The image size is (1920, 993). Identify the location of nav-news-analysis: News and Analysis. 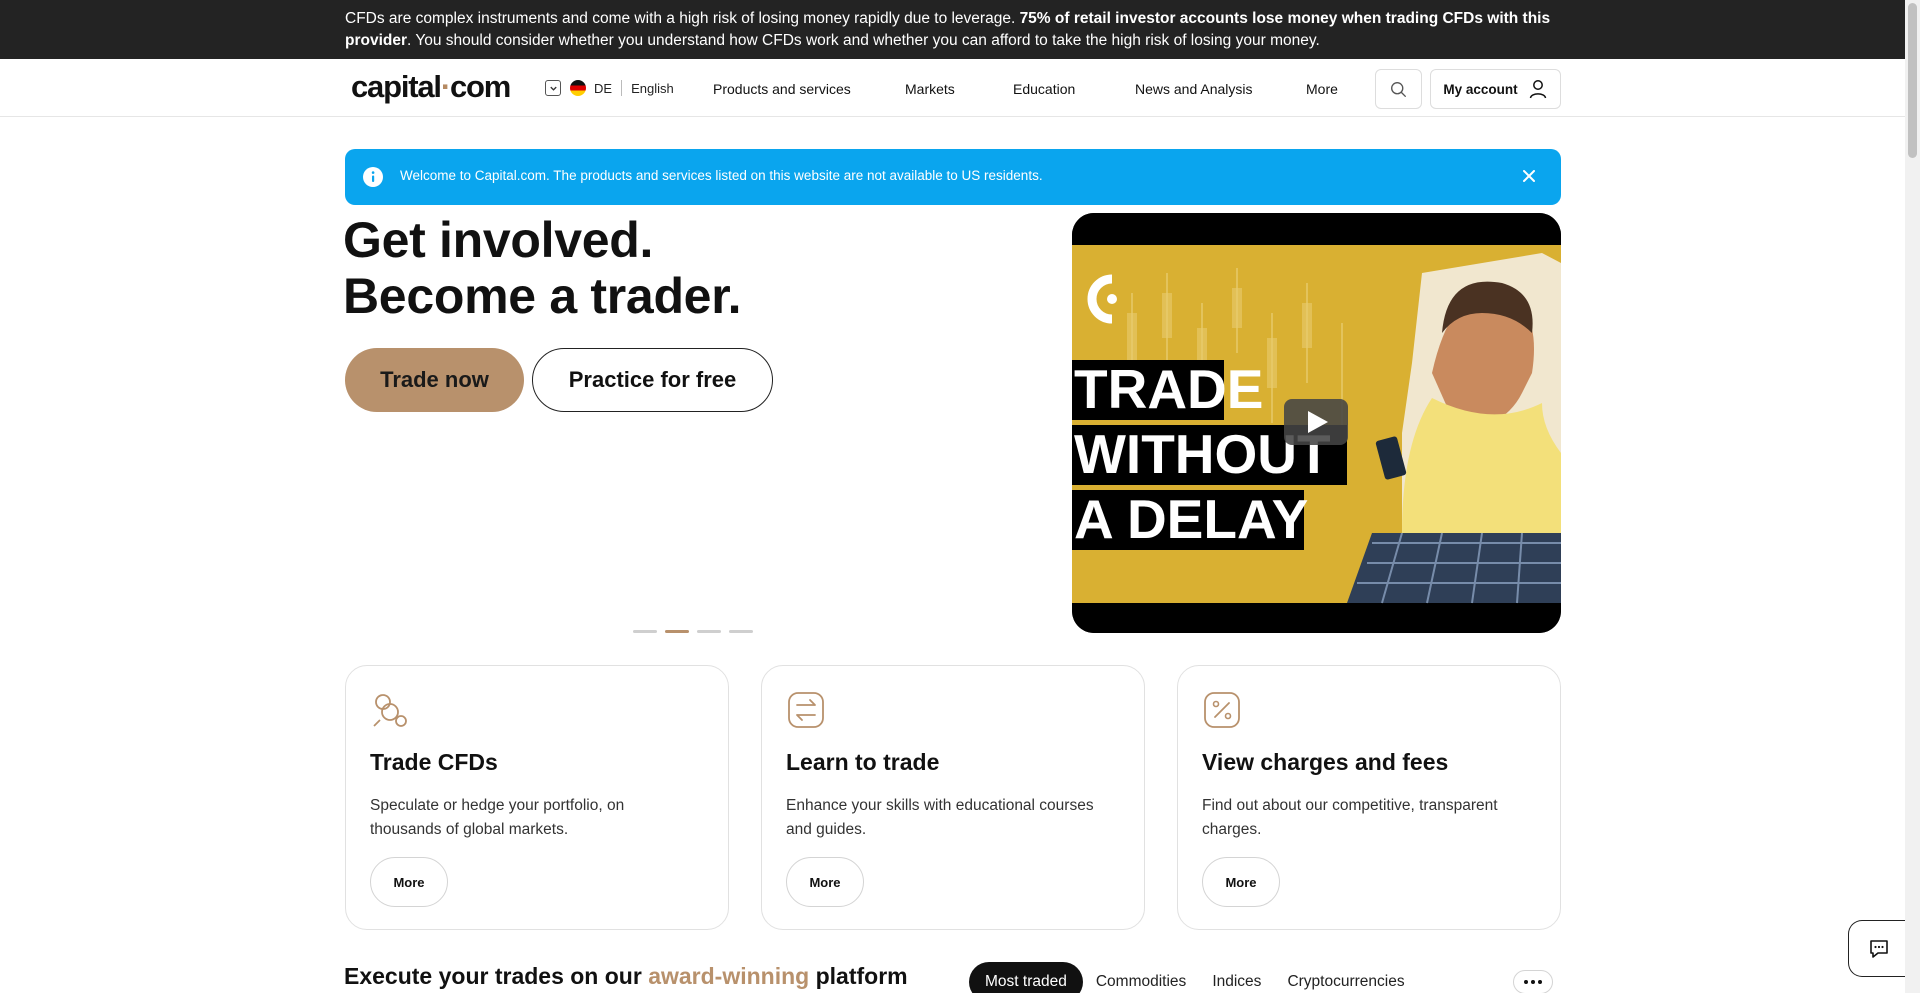
(1194, 89).